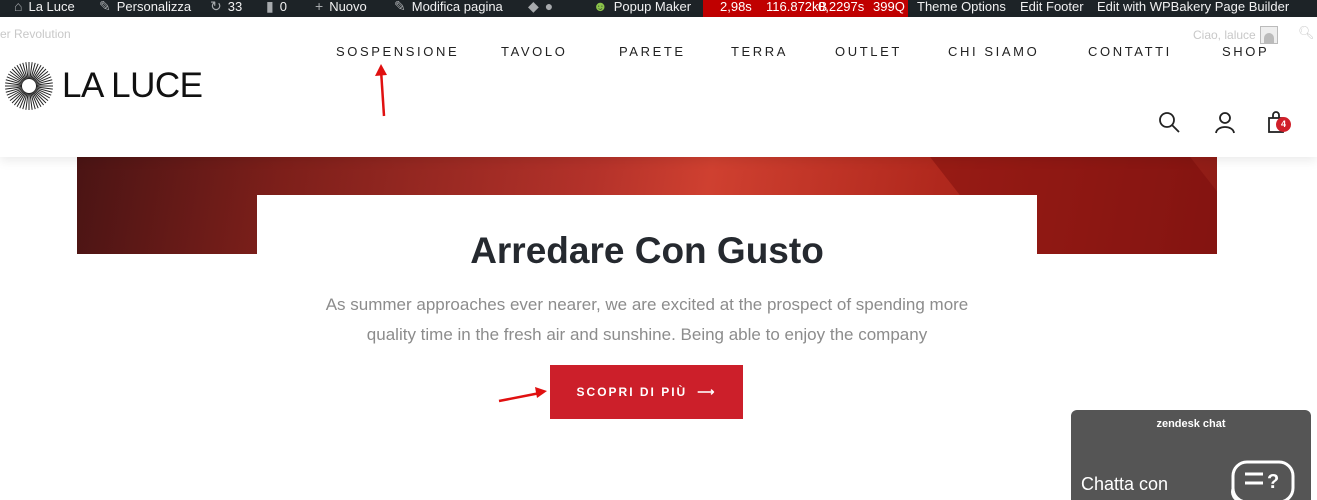  Describe the element at coordinates (1263, 480) in the screenshot. I see `chat-bubble-icon: ?` at that location.